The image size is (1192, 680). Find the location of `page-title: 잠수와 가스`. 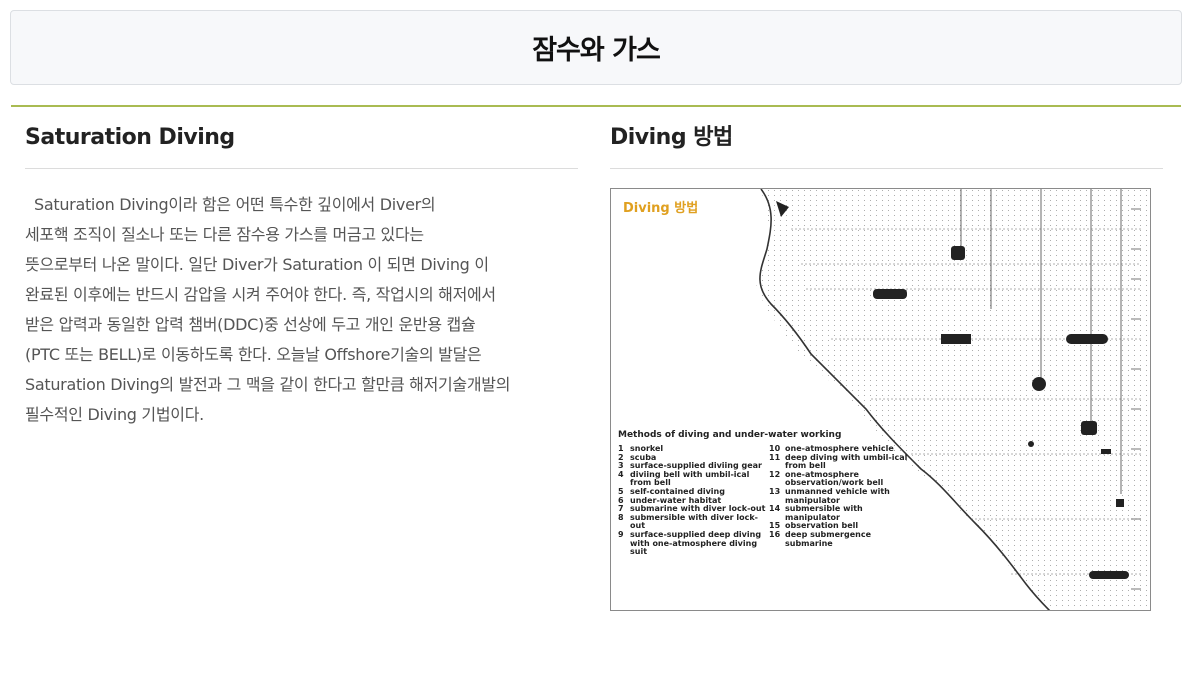

page-title: 잠수와 가스 is located at coordinates (596, 50).